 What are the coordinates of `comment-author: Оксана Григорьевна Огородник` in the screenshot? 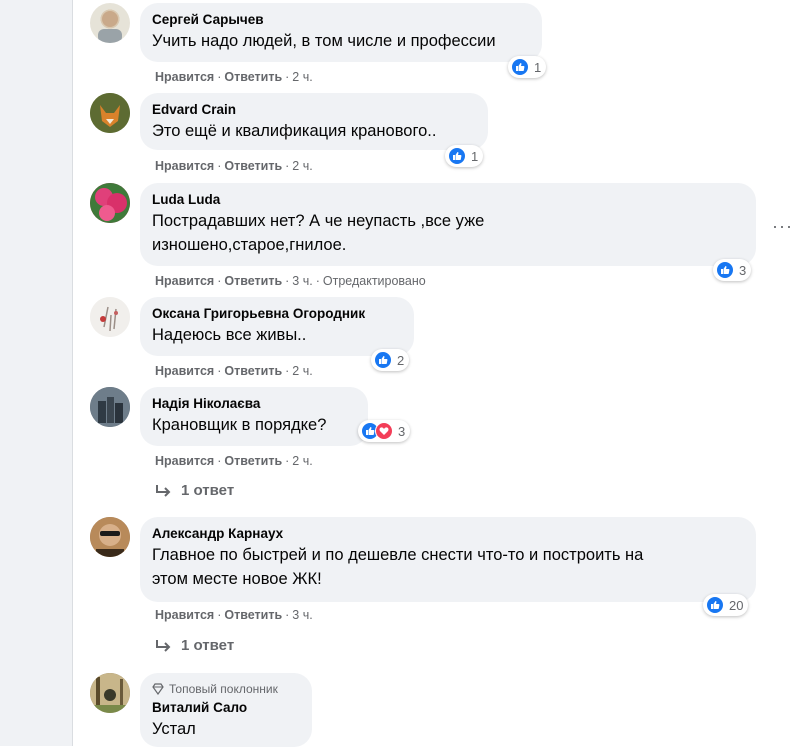 It's located at (277, 314).